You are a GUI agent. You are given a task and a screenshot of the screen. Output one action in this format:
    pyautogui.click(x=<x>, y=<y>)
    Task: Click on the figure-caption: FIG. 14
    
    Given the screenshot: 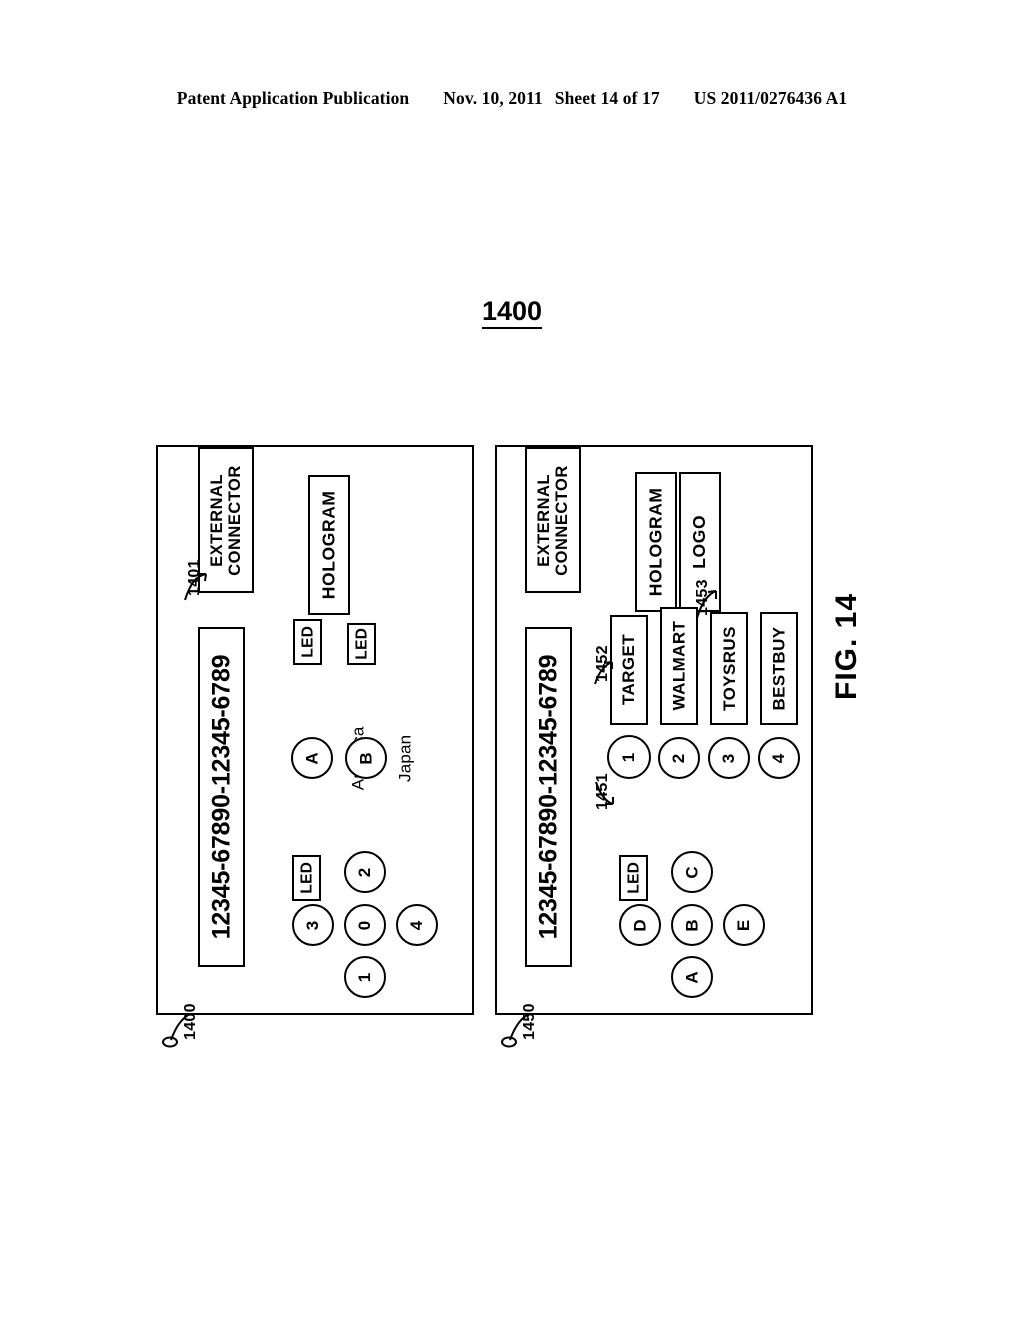 What is the action you would take?
    pyautogui.click(x=846, y=646)
    